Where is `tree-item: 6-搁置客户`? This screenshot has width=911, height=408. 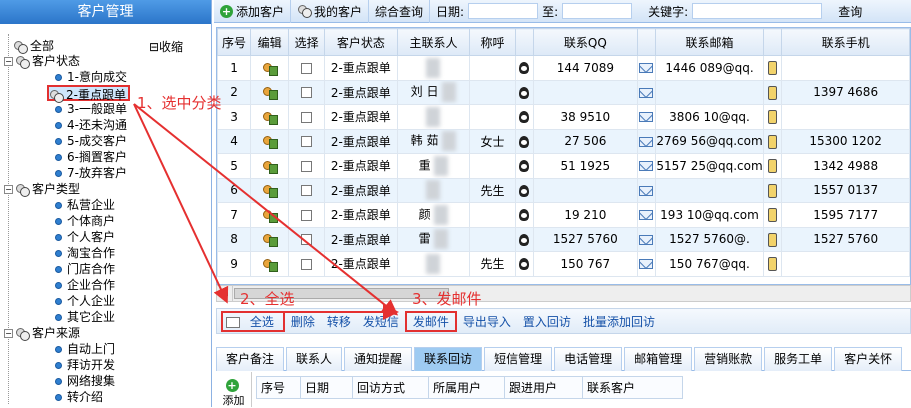 tree-item: 6-搁置客户 is located at coordinates (91, 157).